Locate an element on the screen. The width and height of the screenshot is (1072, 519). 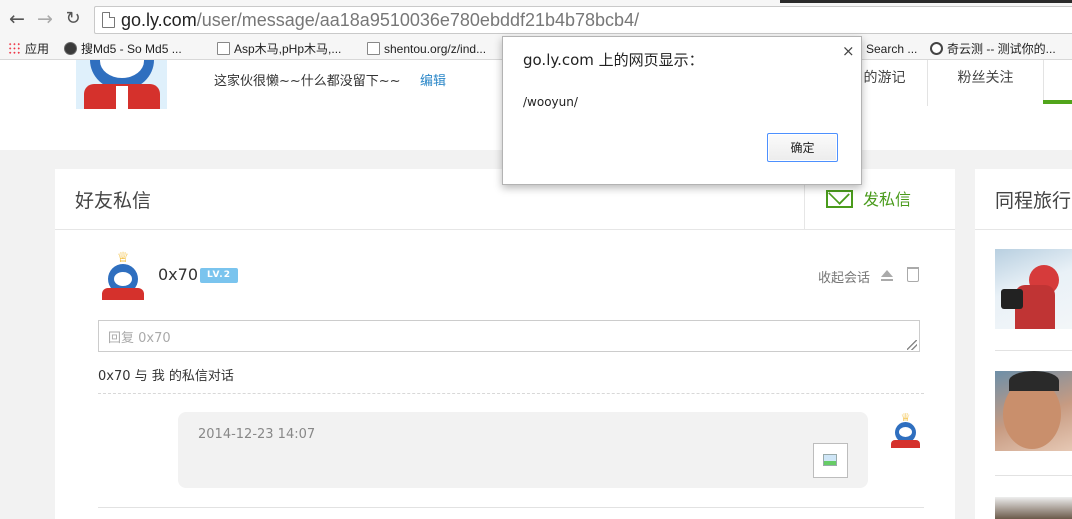
profile-avatar is located at coordinates (121, 84).